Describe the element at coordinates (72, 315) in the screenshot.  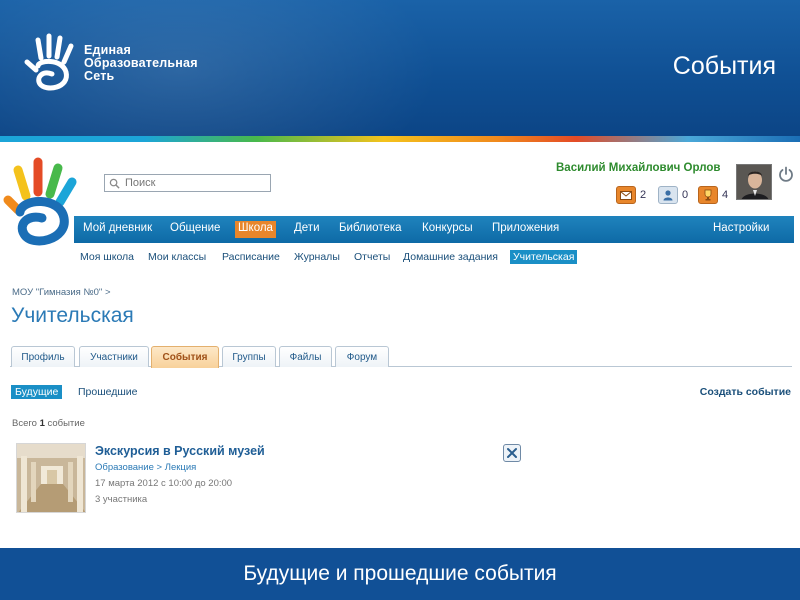
I see `page-title: Учительская` at that location.